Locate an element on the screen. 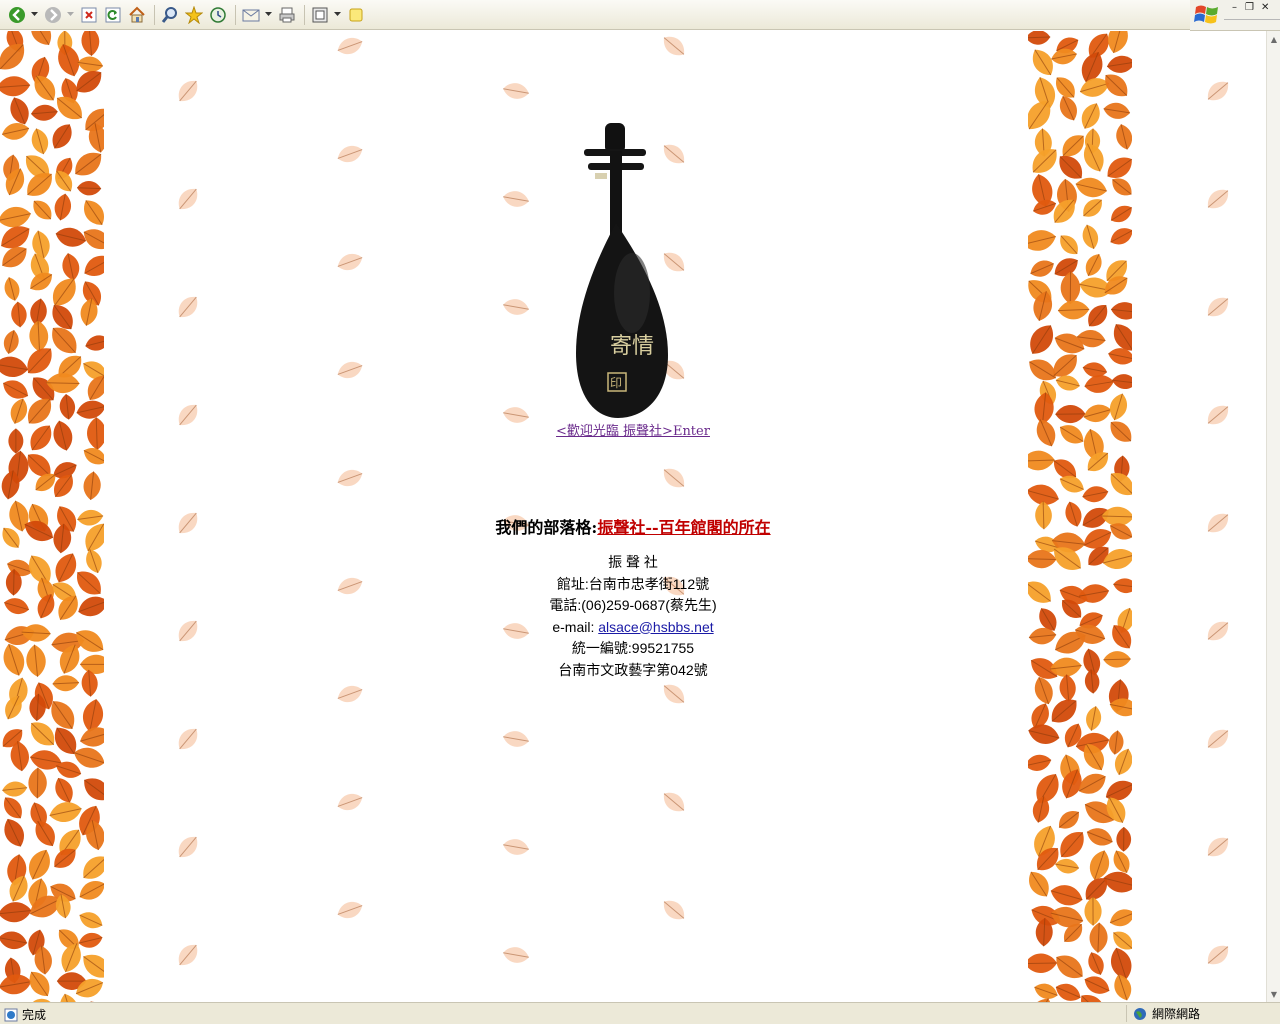  forward-dropdown-icon is located at coordinates (70, 15).